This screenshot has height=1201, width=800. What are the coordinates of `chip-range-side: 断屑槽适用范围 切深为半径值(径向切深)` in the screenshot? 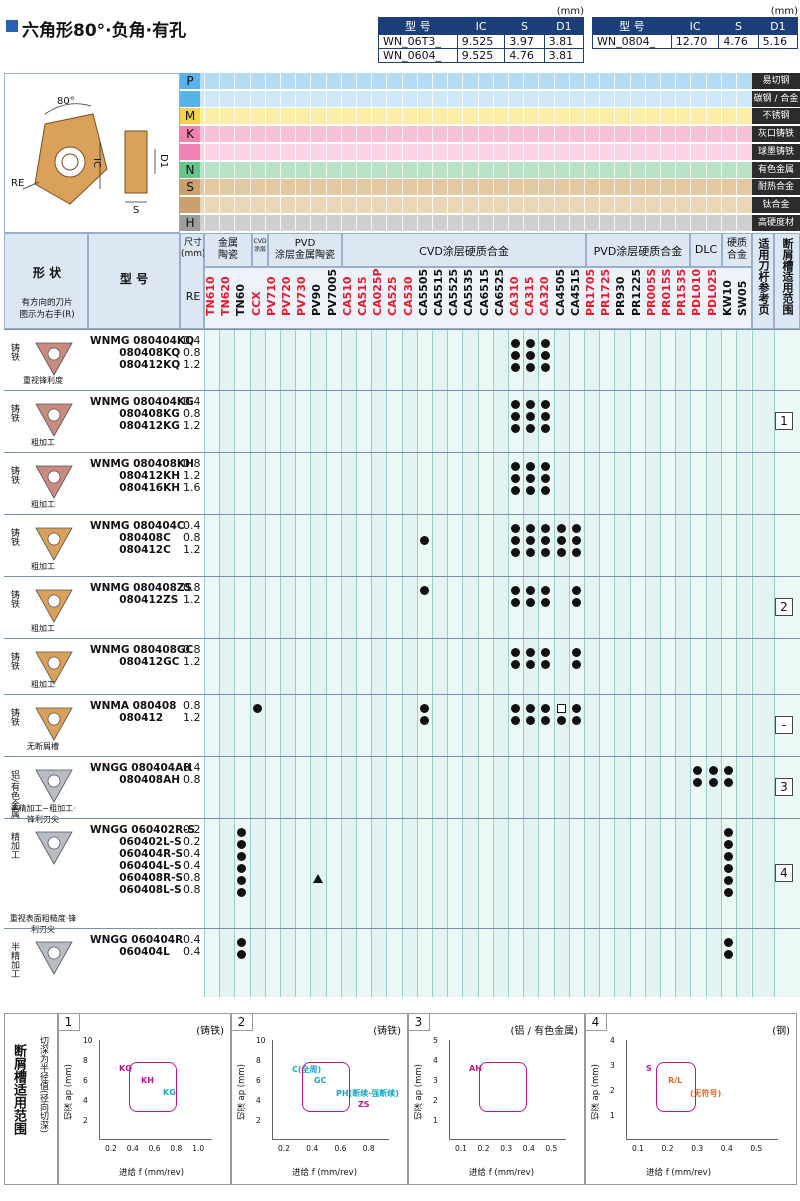 It's located at (31, 1099).